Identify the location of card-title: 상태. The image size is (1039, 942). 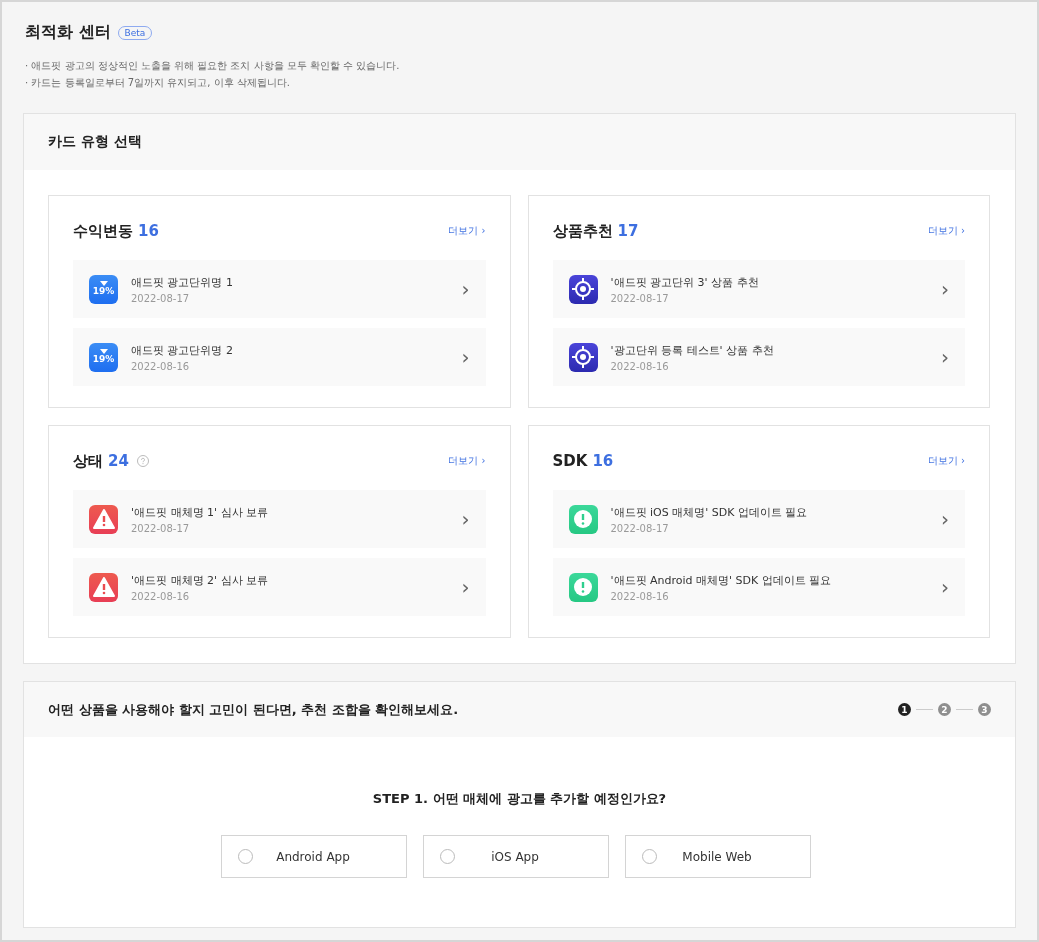
(88, 461).